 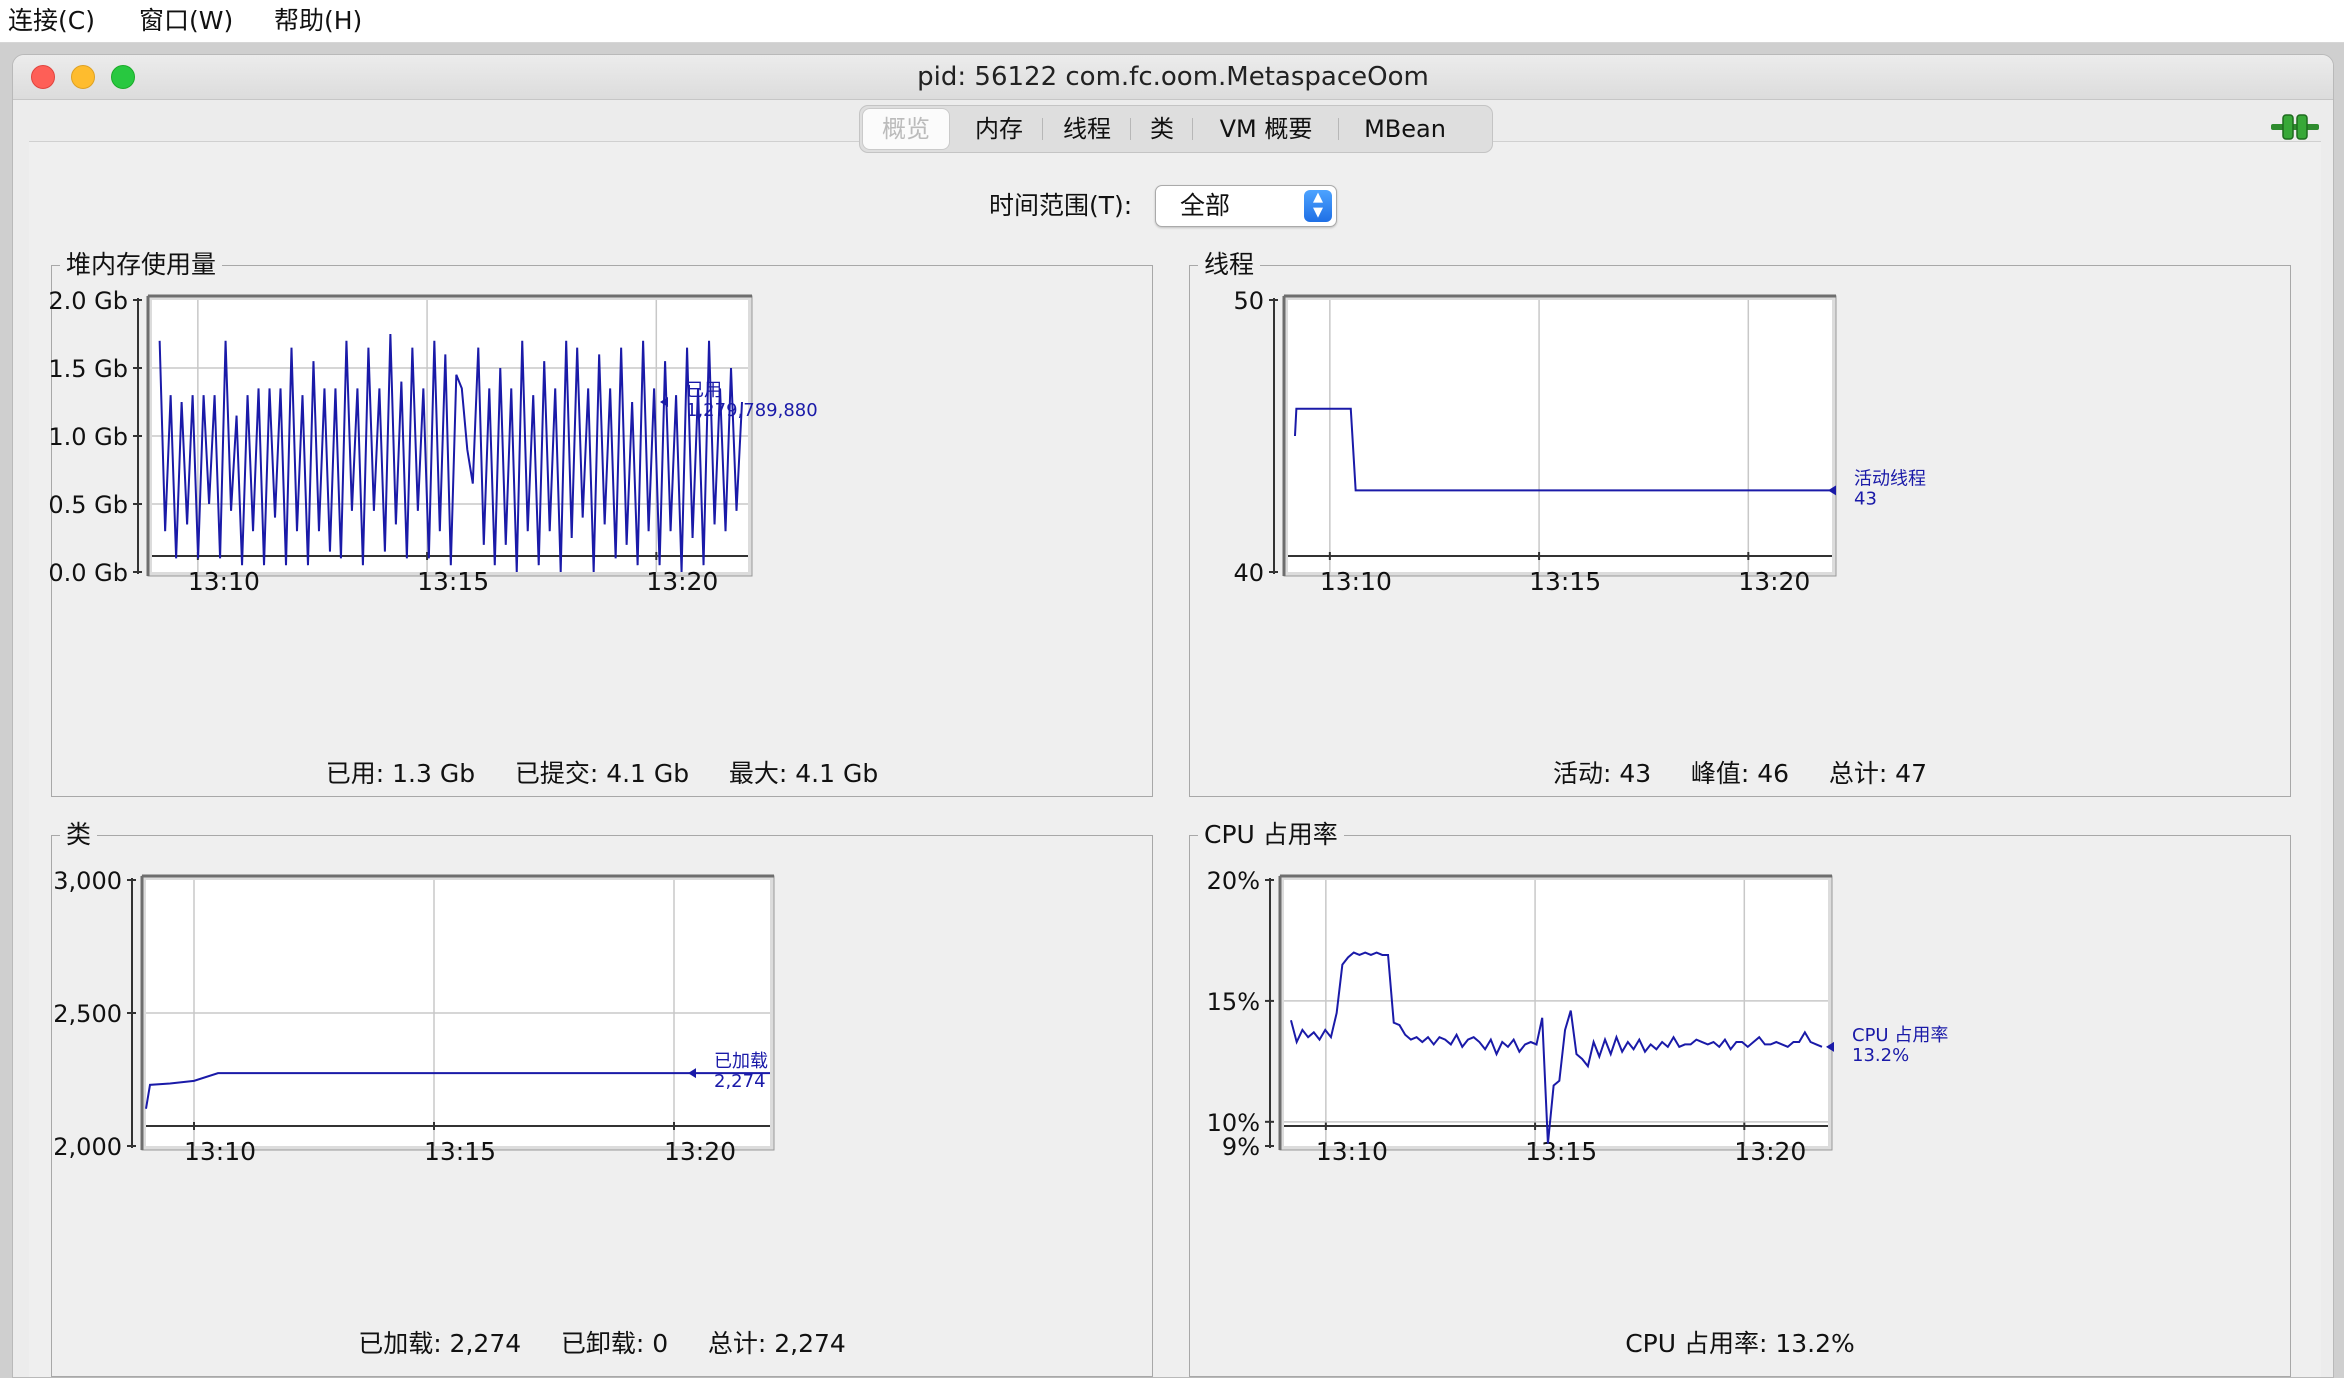 What do you see at coordinates (1880, 1055) in the screenshot?
I see `legend-series-value: 13.2%` at bounding box center [1880, 1055].